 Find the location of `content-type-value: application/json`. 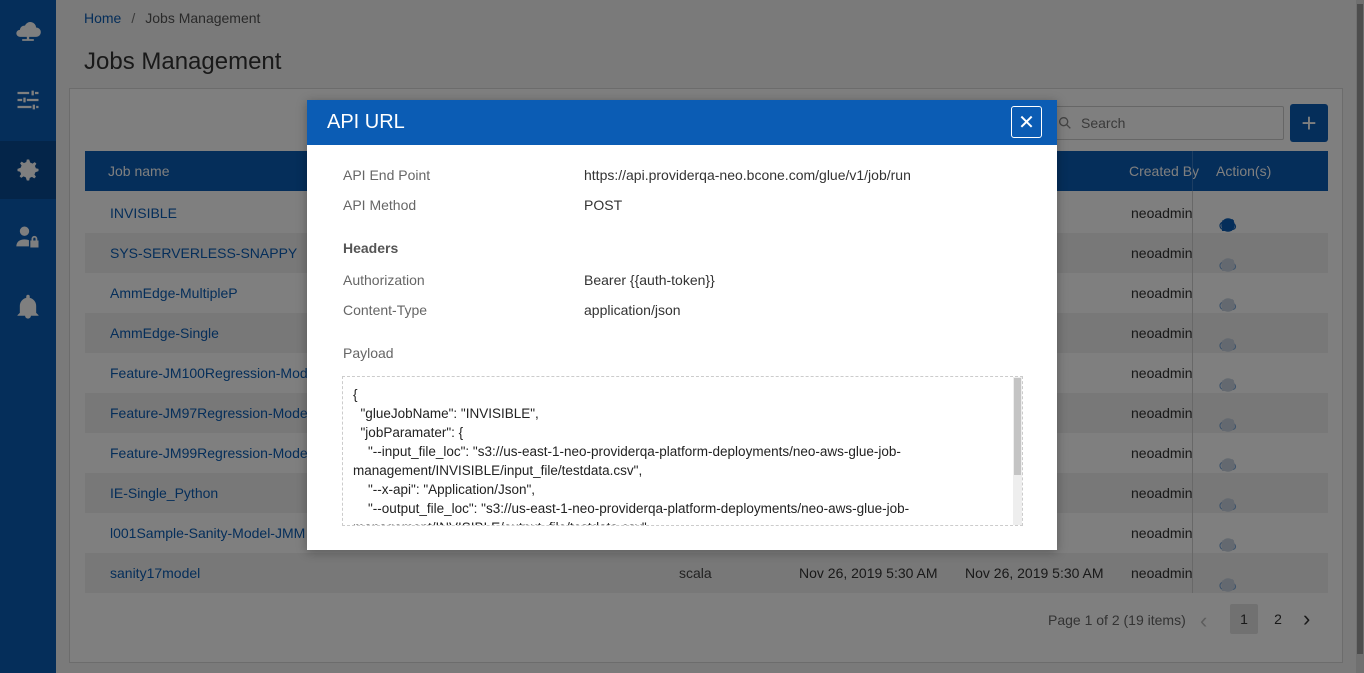

content-type-value: application/json is located at coordinates (632, 310).